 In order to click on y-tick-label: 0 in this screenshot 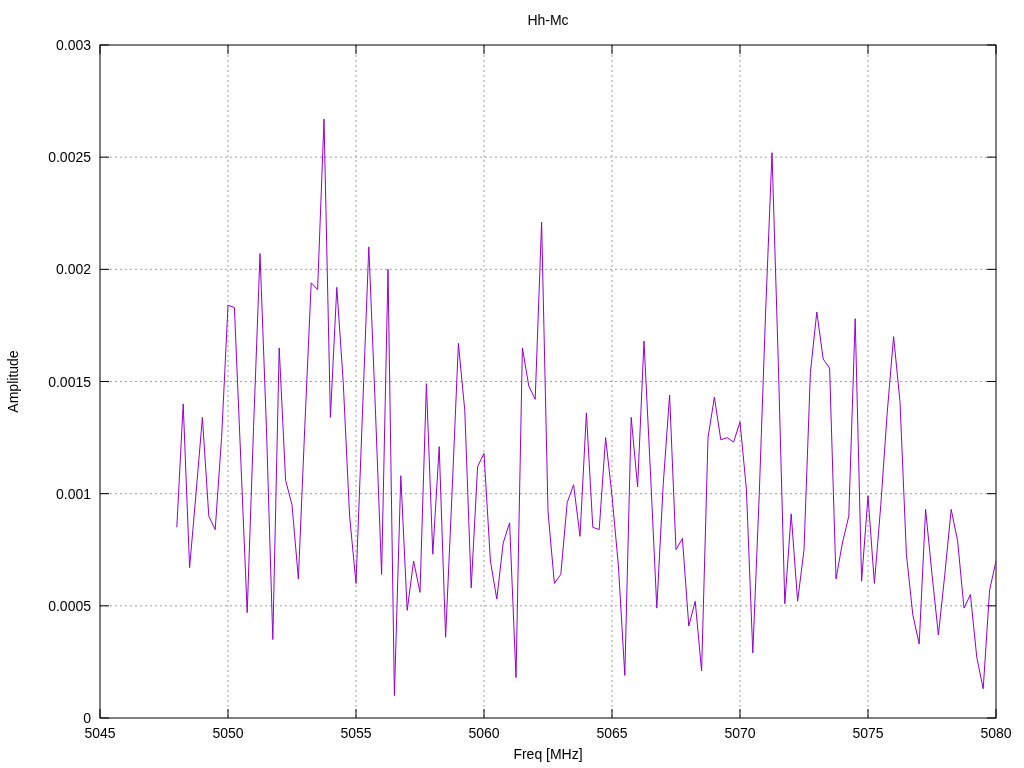, I will do `click(87, 718)`.